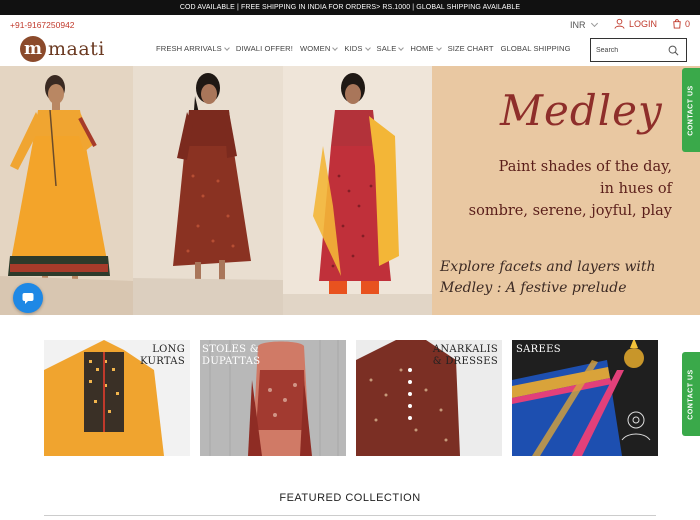 Image resolution: width=700 pixels, height=520 pixels. What do you see at coordinates (231, 361) in the screenshot?
I see `category-label-line: DUPATTAS` at bounding box center [231, 361].